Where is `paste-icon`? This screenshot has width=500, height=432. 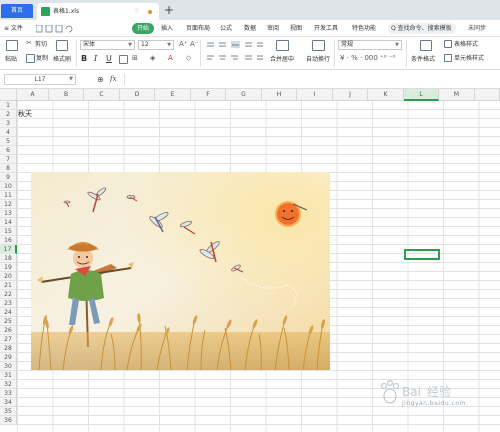 paste-icon is located at coordinates (12, 45).